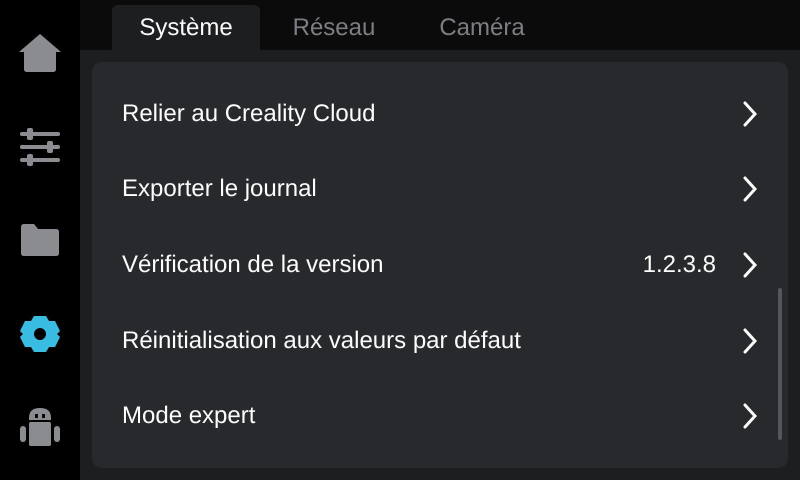 The height and width of the screenshot is (480, 800). I want to click on robot-icon, so click(40, 427).